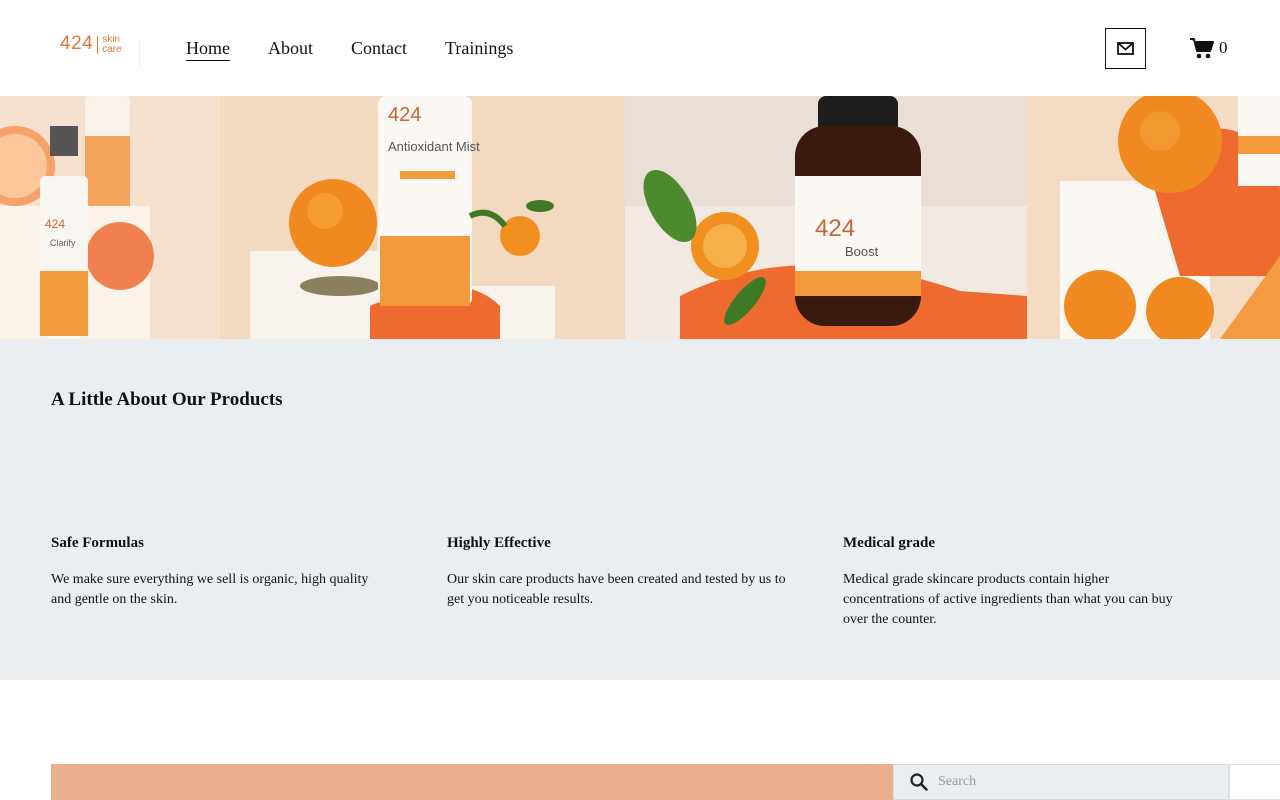 This screenshot has height=800, width=1280. I want to click on promo-banner-bar, so click(472, 782).